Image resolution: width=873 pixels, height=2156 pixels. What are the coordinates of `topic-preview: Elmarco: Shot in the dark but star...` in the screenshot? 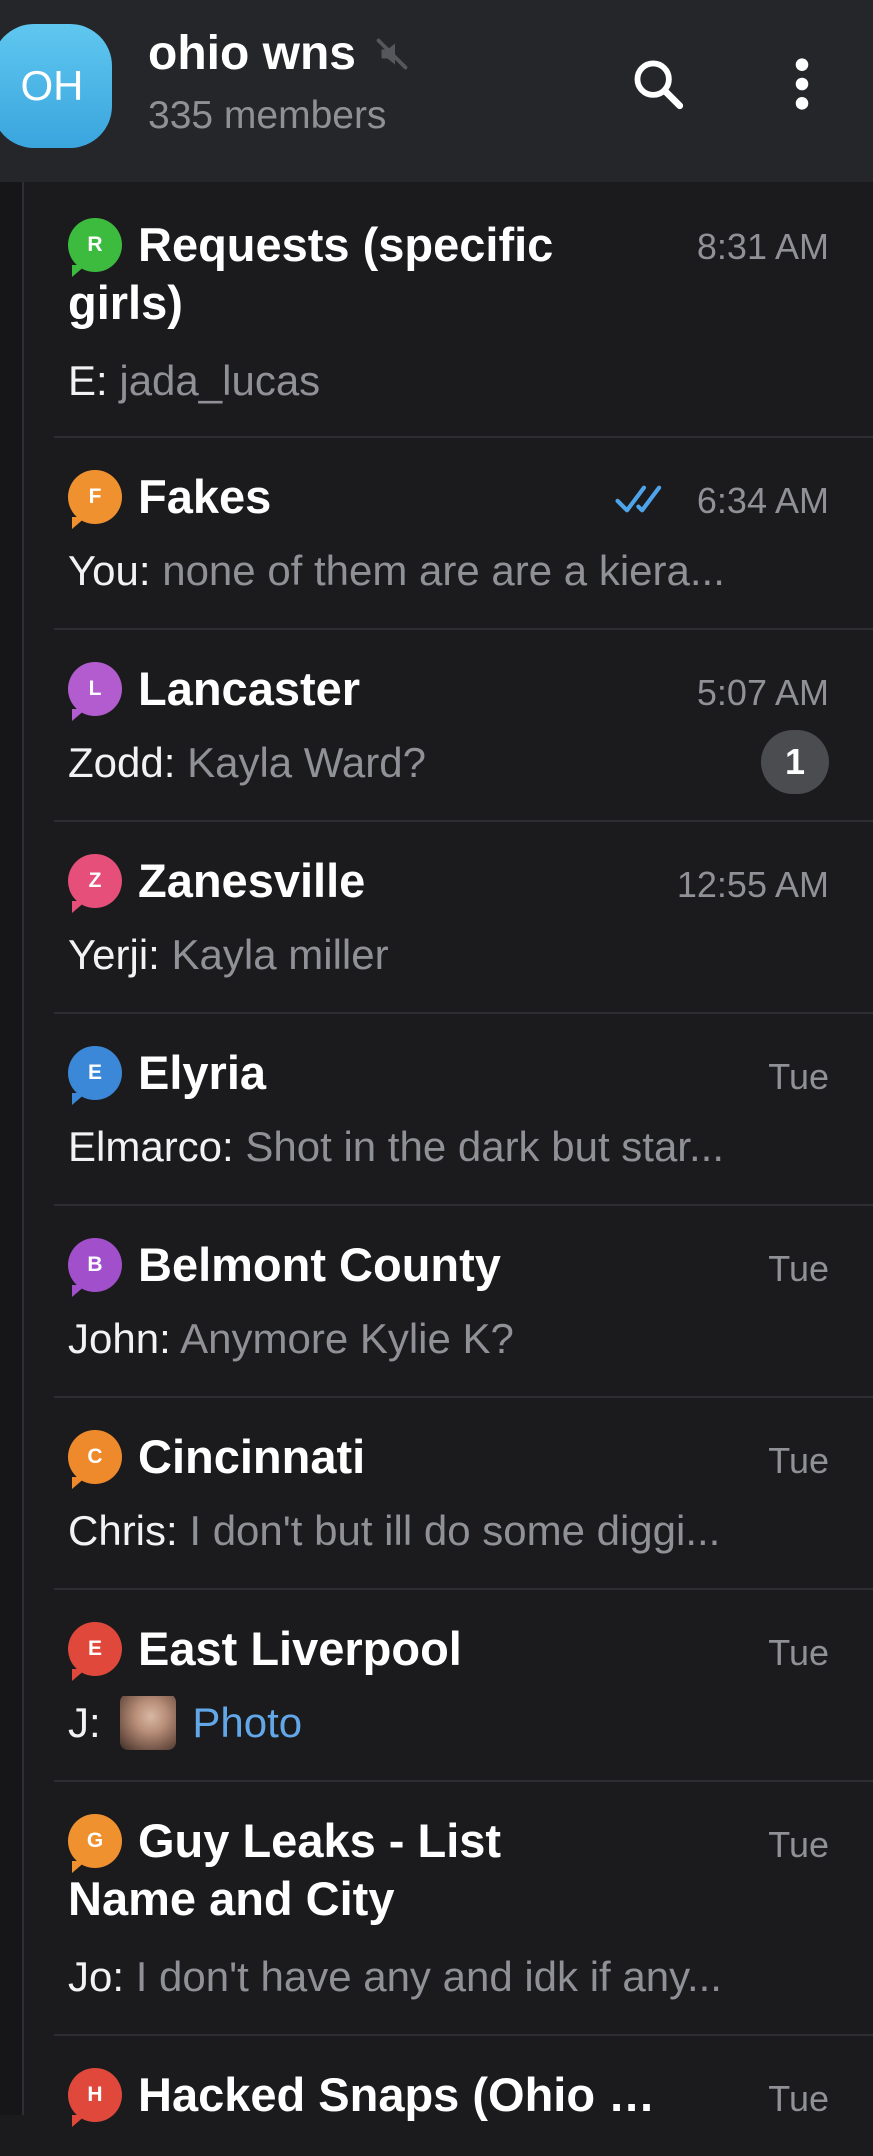 It's located at (448, 1147).